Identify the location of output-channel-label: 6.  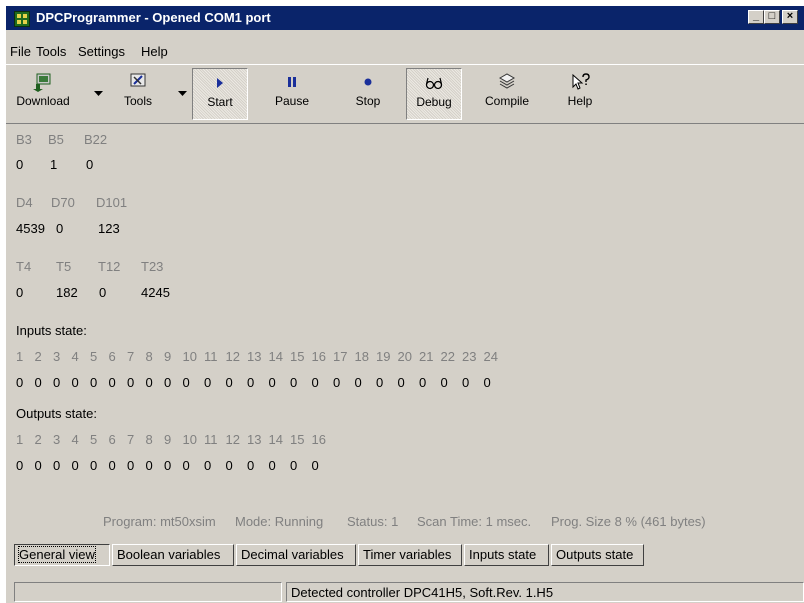
(112, 439).